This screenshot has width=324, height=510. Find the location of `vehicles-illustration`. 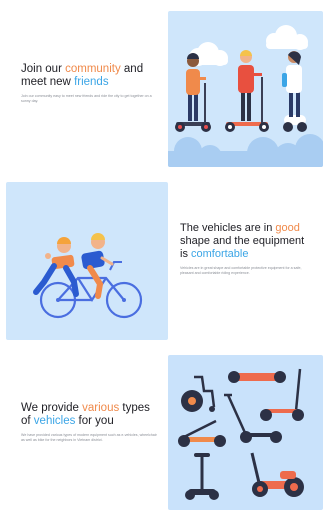

vehicles-illustration is located at coordinates (245, 432).